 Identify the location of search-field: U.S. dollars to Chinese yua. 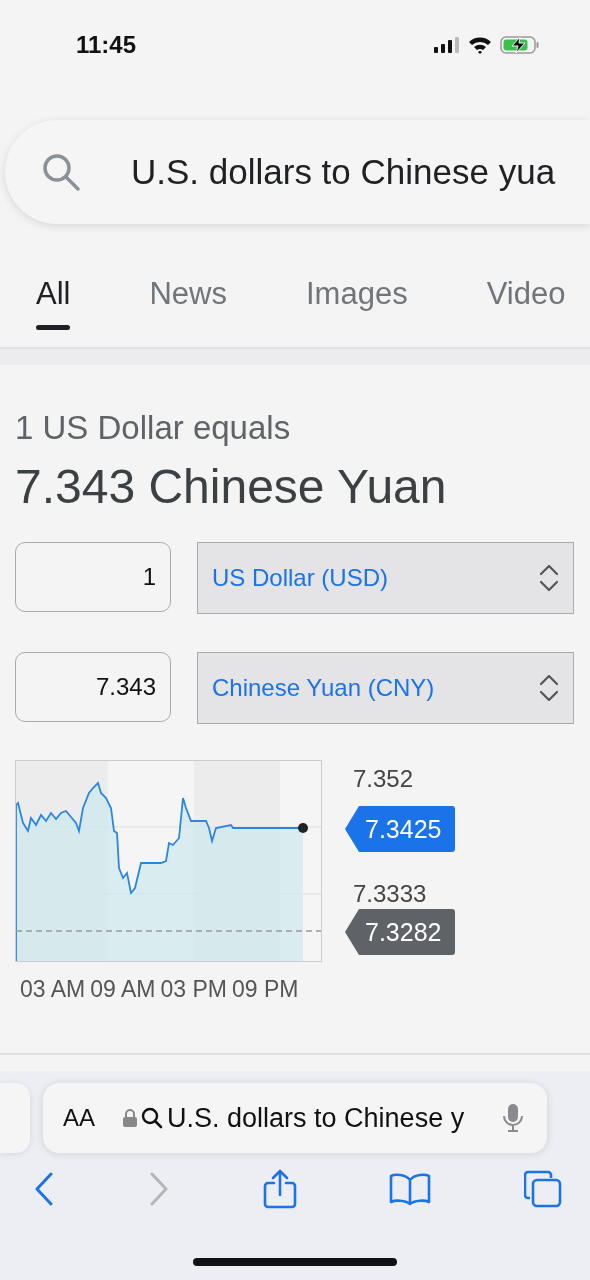
(297, 172).